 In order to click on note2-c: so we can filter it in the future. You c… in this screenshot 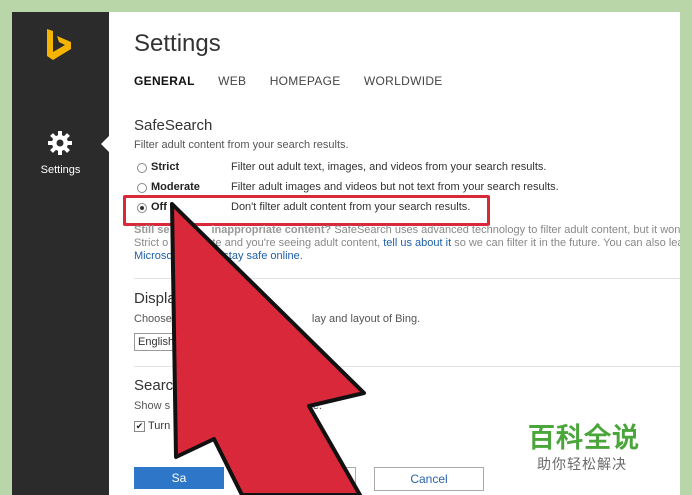, I will do `click(567, 243)`.